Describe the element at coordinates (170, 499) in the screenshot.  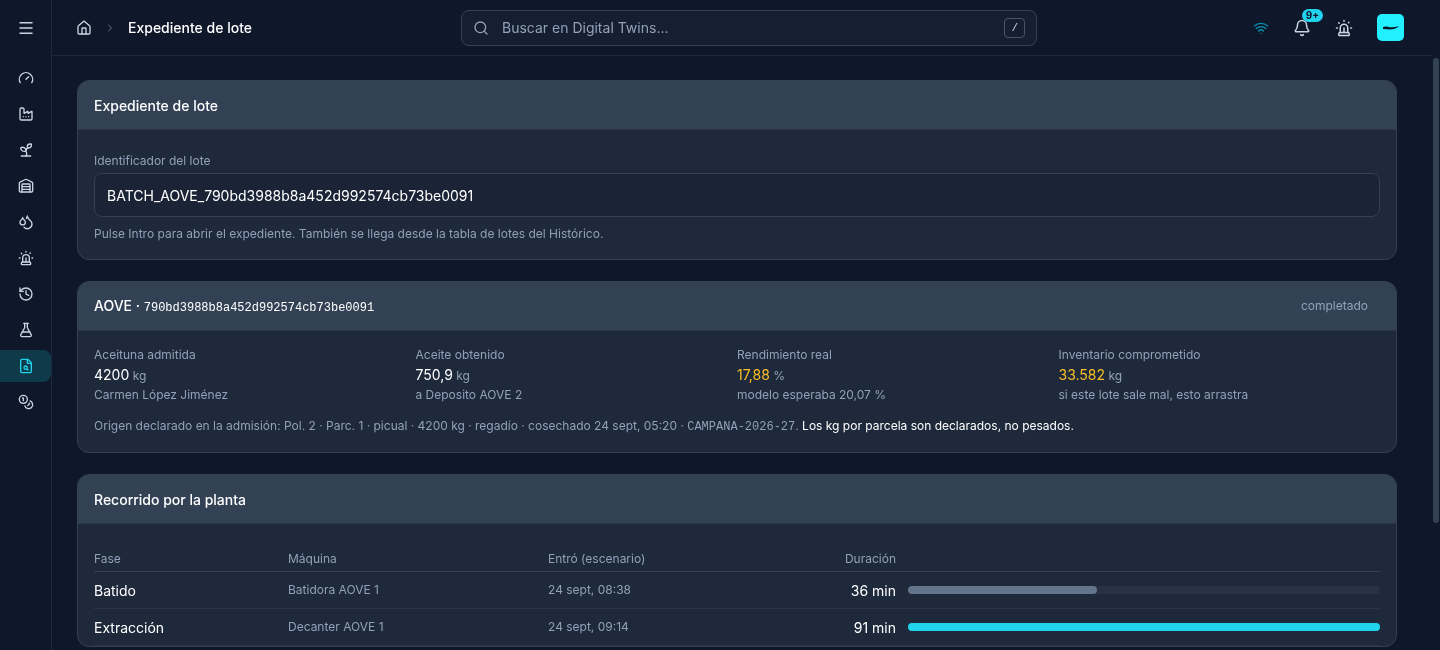
I see `card-title: Recorrido por la planta` at that location.